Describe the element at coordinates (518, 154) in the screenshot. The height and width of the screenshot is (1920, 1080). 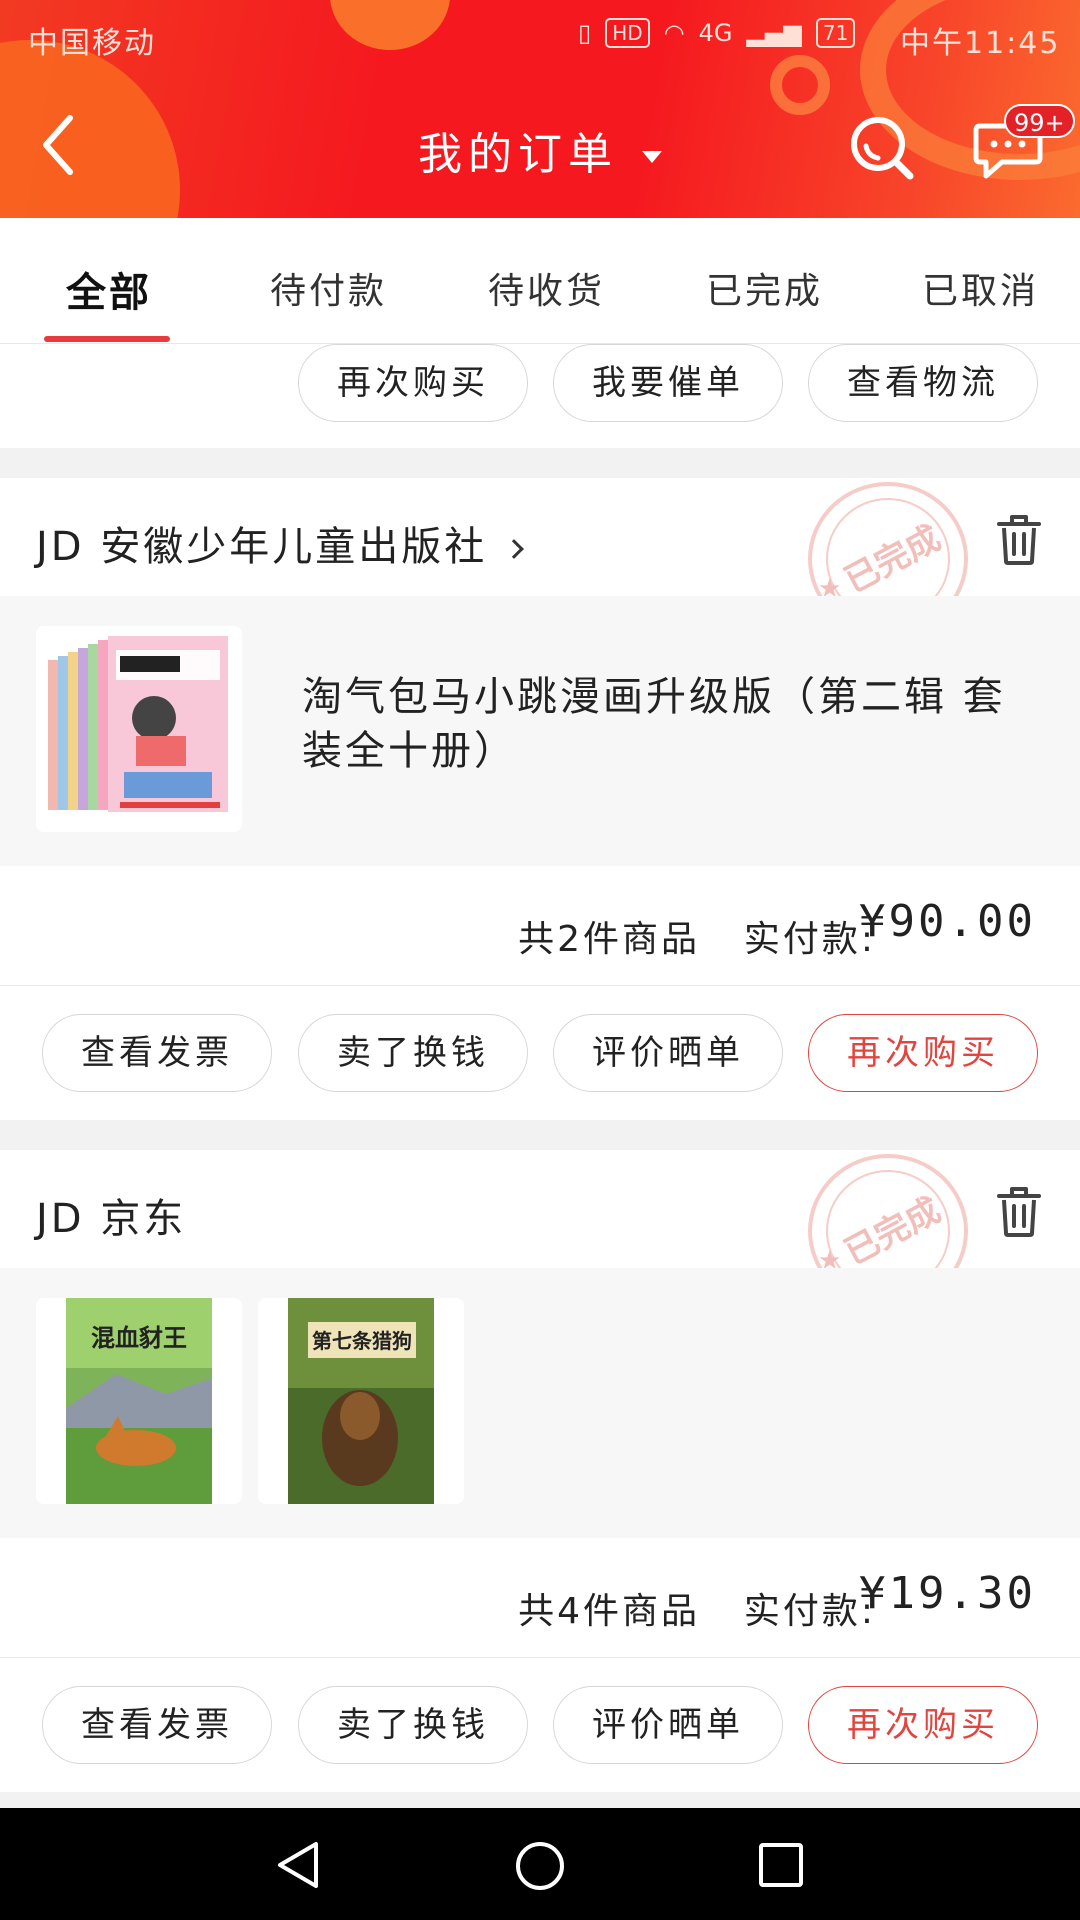
I see `page-title-text: 我的订单` at that location.